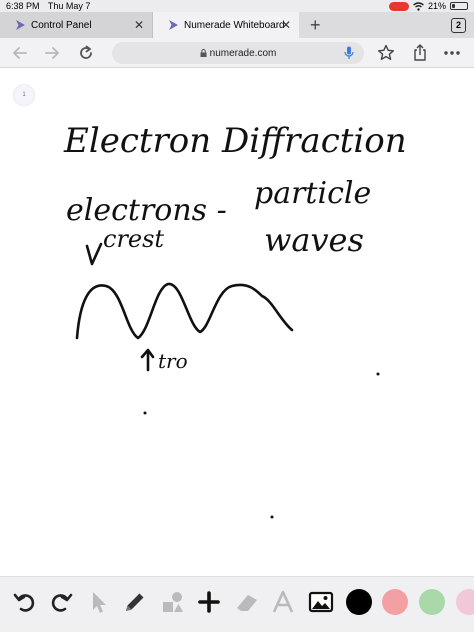  I want to click on tab-numerade-whiteboard: Numerade Whiteboard ✕, so click(226, 25).